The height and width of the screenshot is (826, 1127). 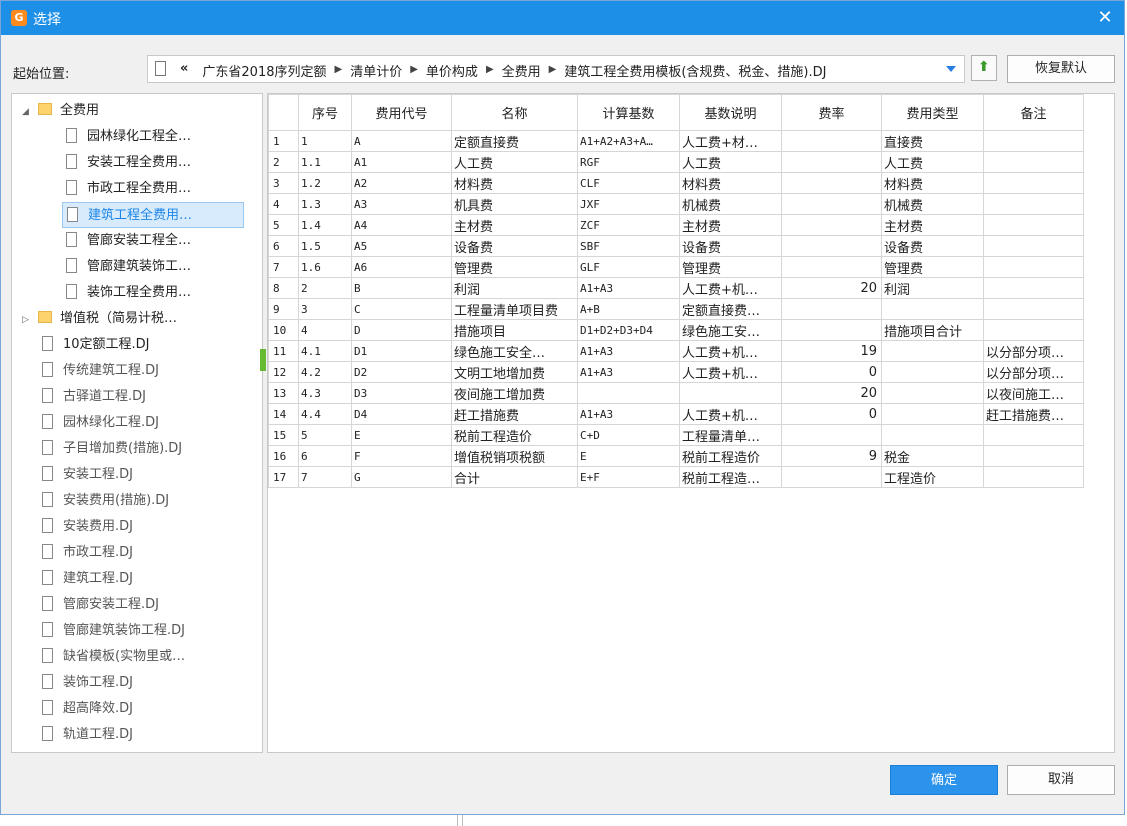 I want to click on table-cell: JXF, so click(x=628, y=204).